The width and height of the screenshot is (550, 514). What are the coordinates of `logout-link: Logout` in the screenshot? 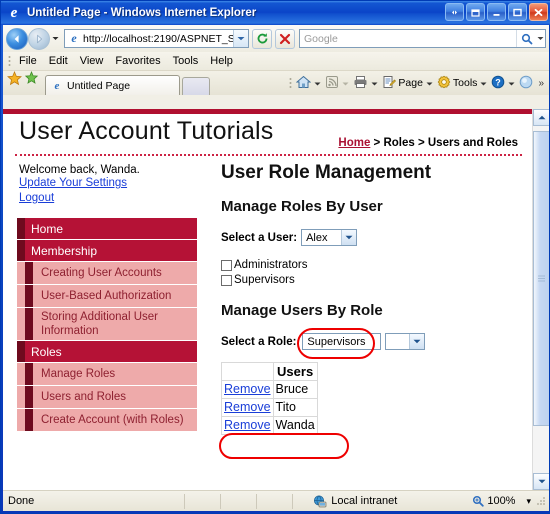 It's located at (107, 198).